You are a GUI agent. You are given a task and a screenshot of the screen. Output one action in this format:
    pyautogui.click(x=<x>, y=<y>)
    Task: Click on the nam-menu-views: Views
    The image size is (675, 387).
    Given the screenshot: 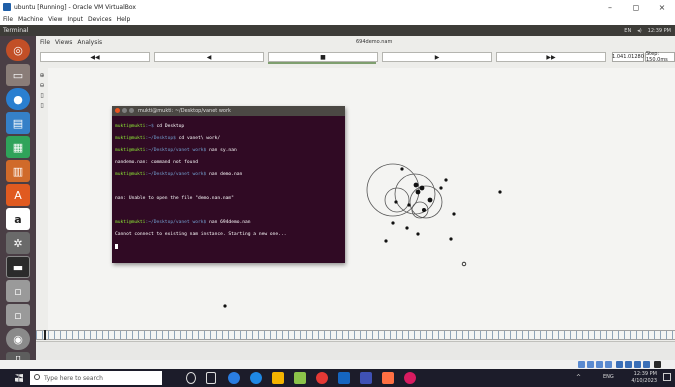 What is the action you would take?
    pyautogui.click(x=63, y=42)
    